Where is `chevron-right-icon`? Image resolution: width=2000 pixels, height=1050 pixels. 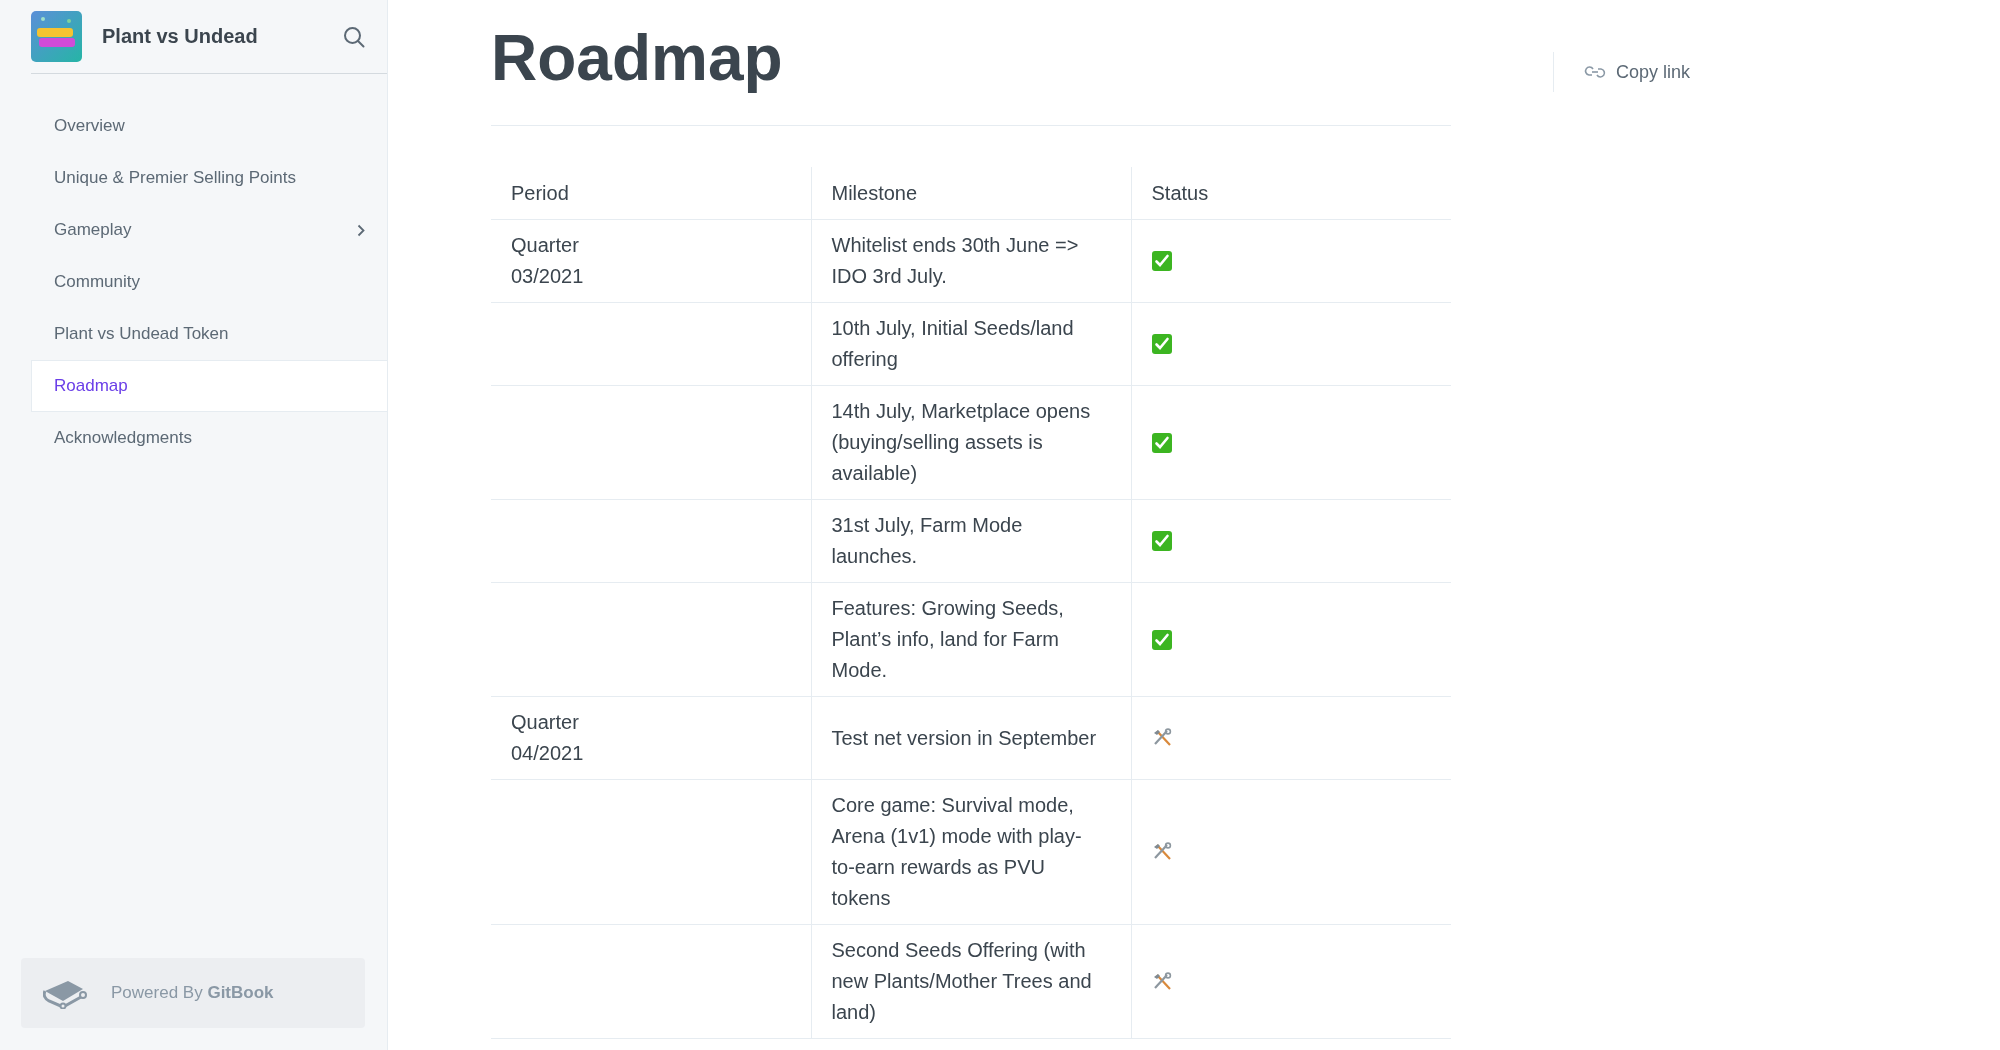 chevron-right-icon is located at coordinates (361, 230).